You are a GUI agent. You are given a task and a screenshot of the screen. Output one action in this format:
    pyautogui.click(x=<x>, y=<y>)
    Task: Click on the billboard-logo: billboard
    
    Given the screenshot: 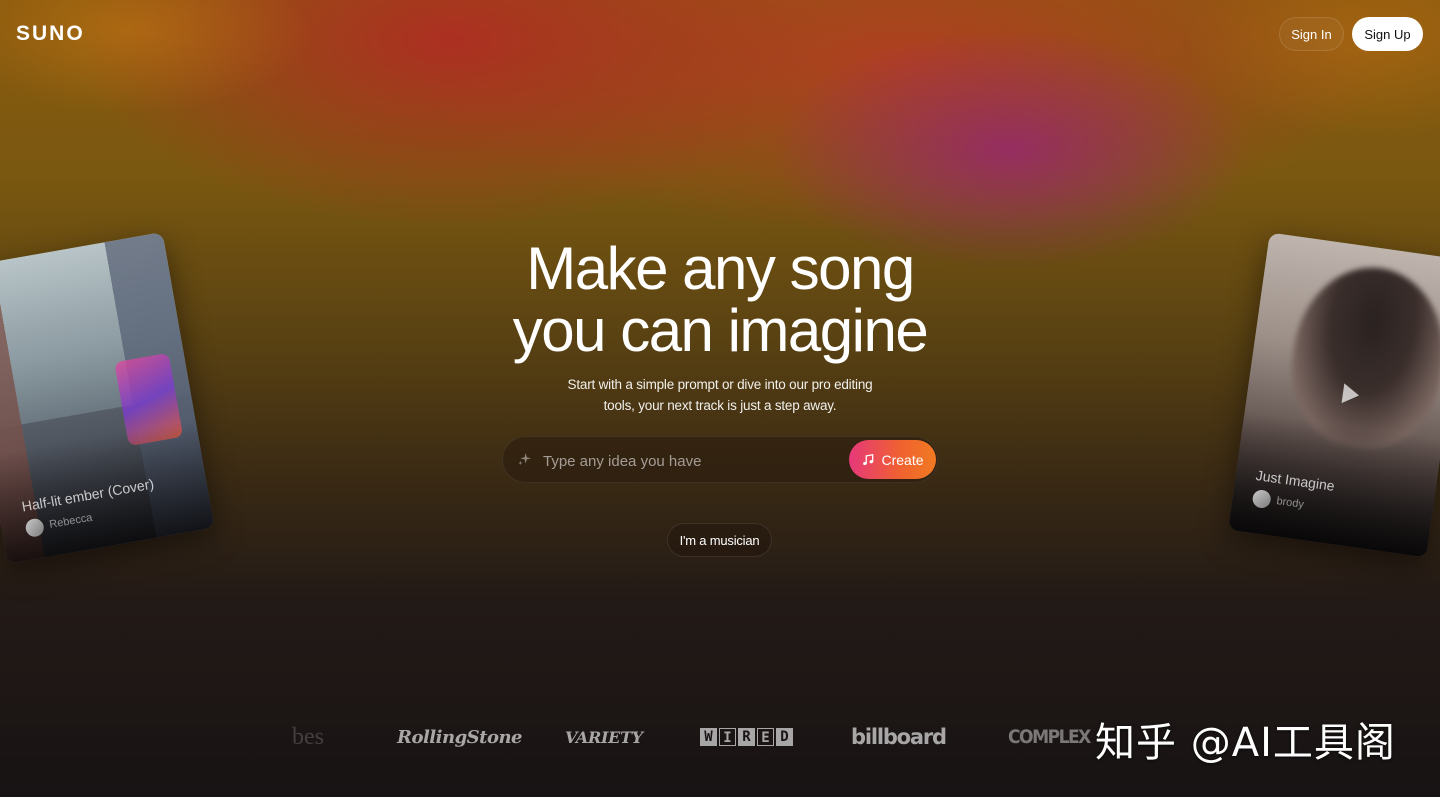 What is the action you would take?
    pyautogui.click(x=899, y=737)
    